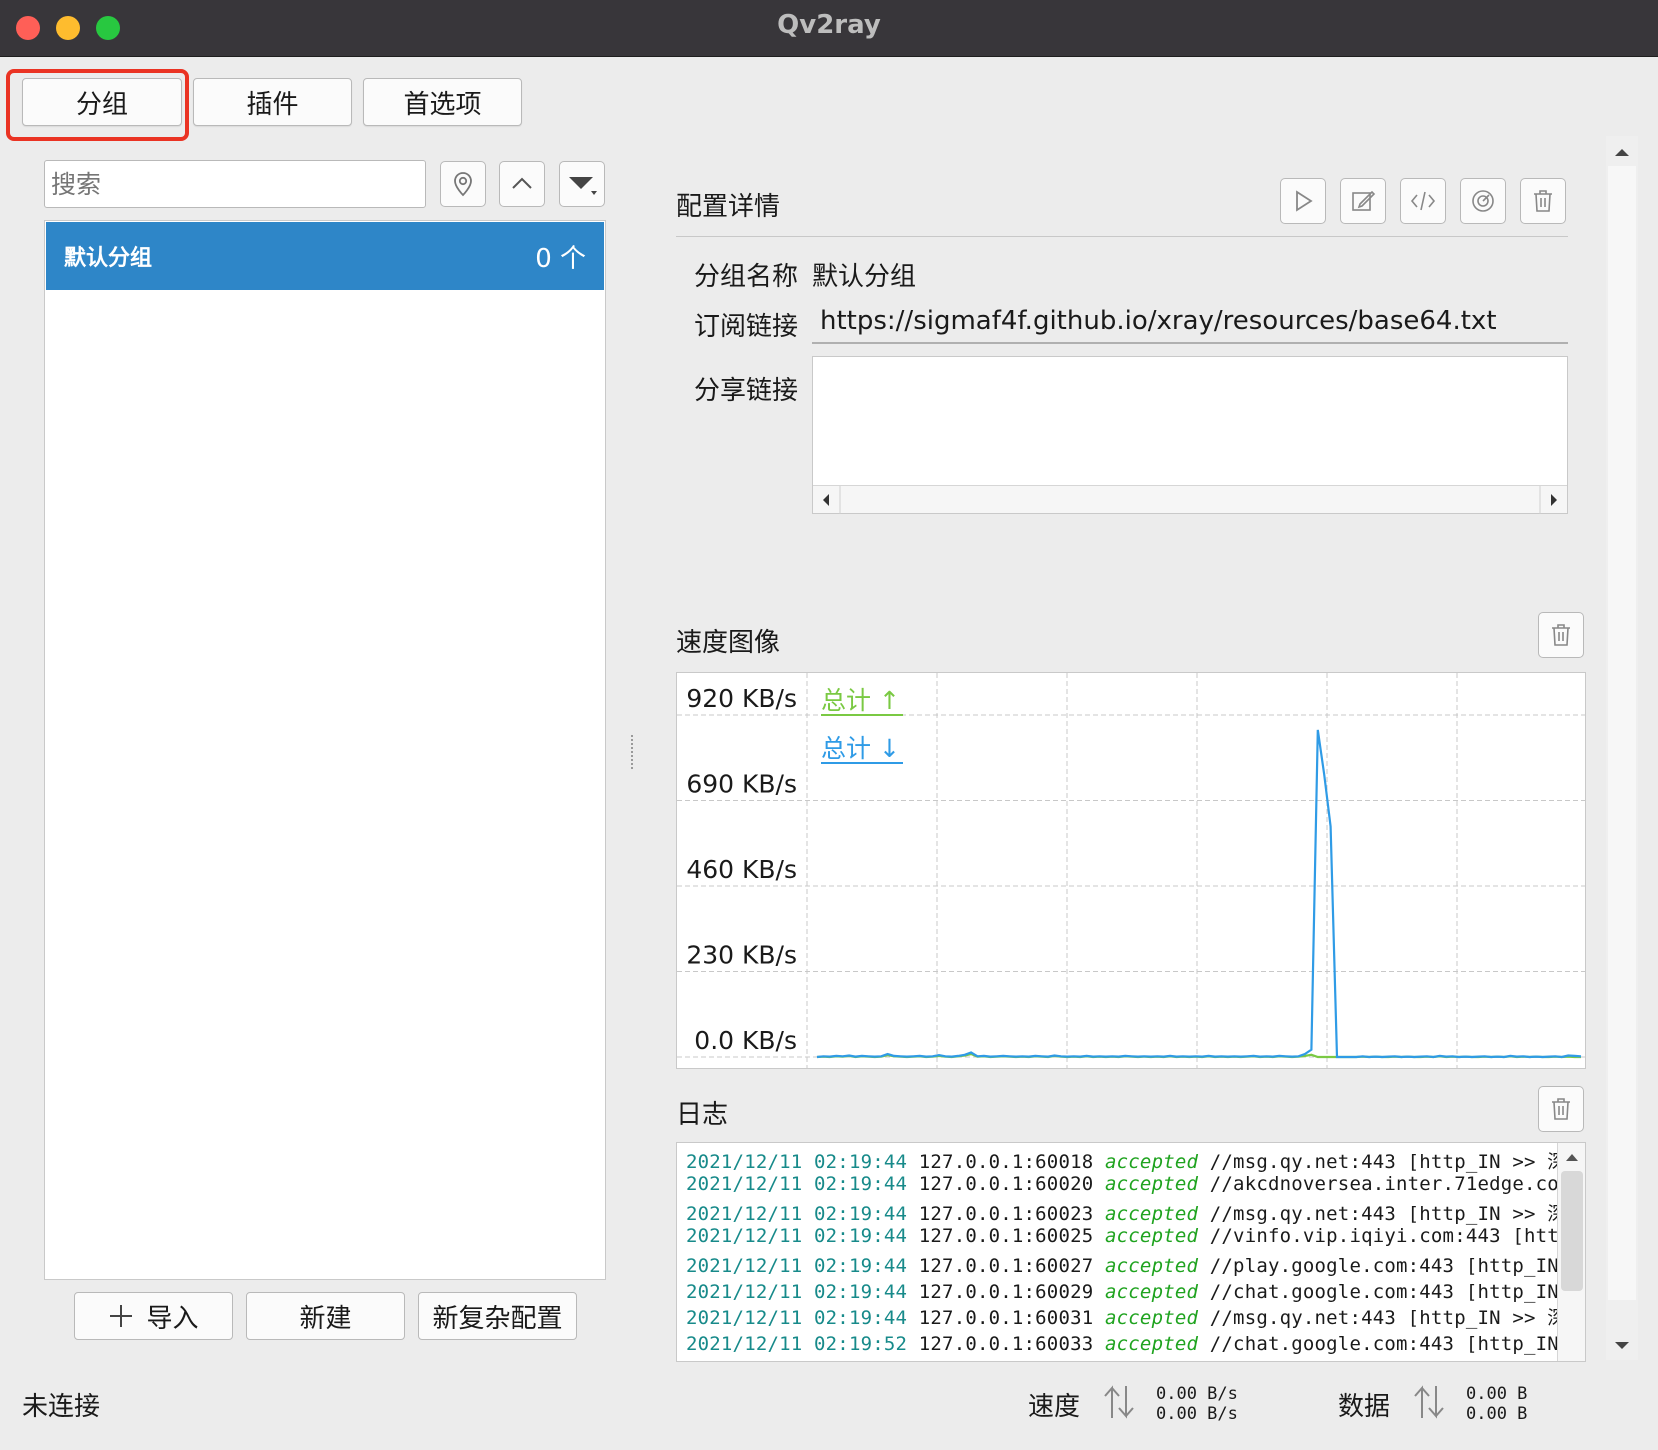  What do you see at coordinates (497, 1316) in the screenshot?
I see `new-complex-config-button: 新复杂配置` at bounding box center [497, 1316].